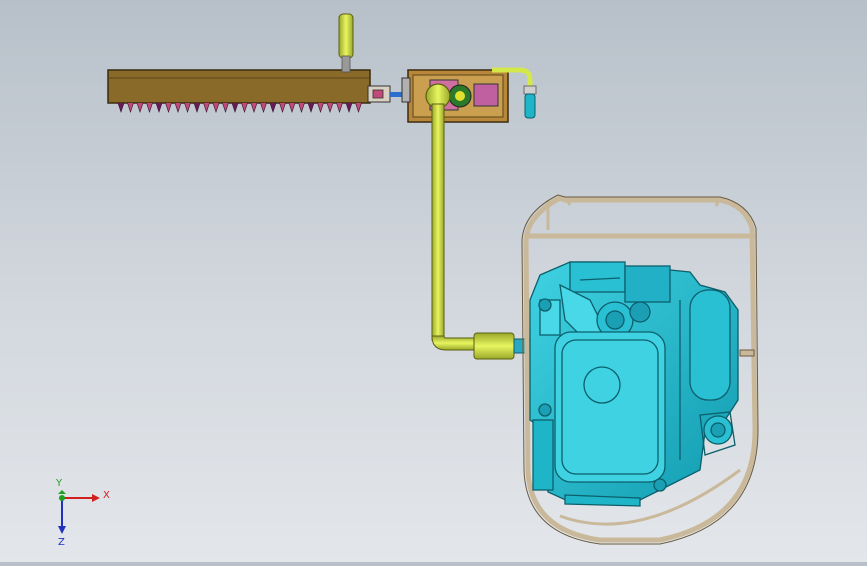 The image size is (867, 566). Describe the element at coordinates (82, 513) in the screenshot. I see `coordinate-triad: X Y Z` at that location.